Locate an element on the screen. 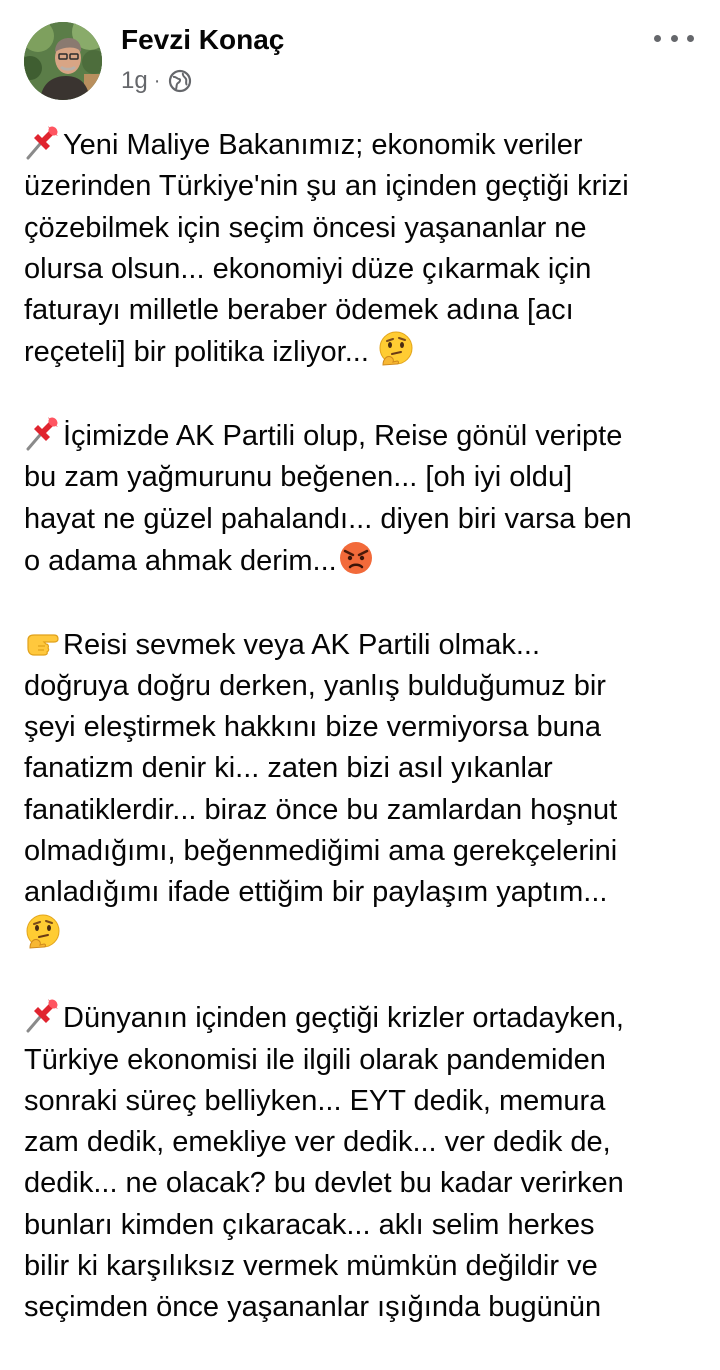 Image resolution: width=720 pixels, height=1370 pixels. text-line: Yeni Maliye Bakanımız; ekonomik veriler is located at coordinates (364, 145).